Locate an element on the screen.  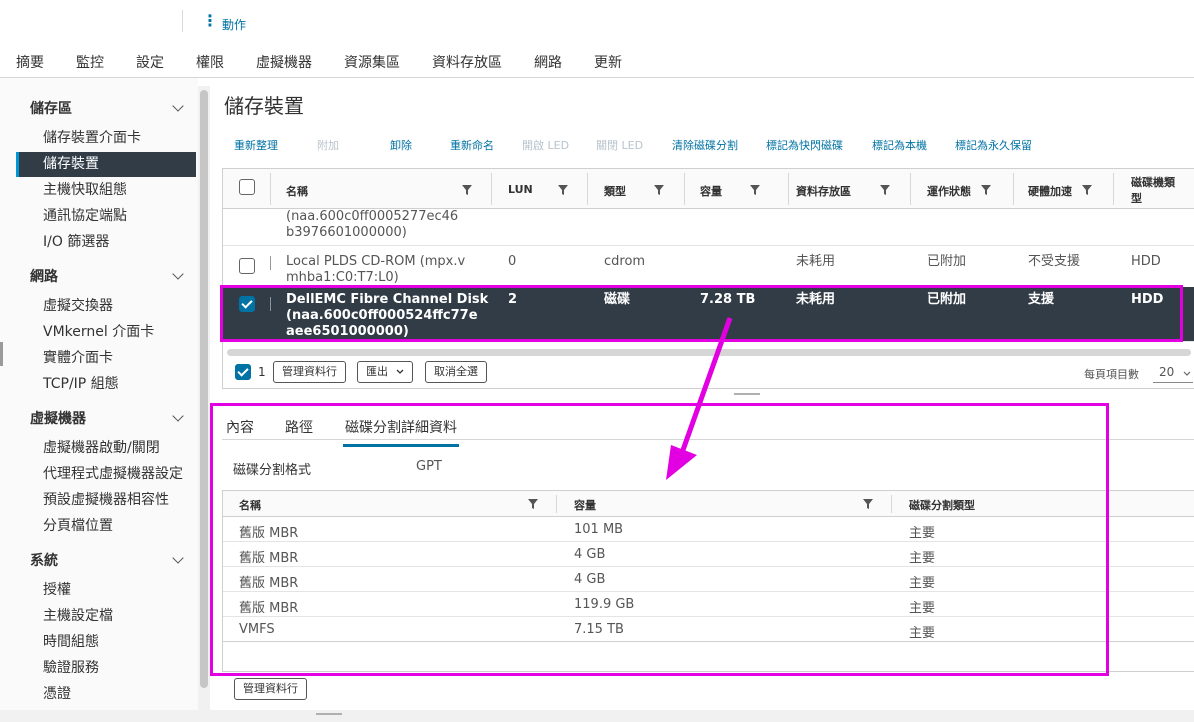
manage-columns-button: 管理資料行 is located at coordinates (309, 372).